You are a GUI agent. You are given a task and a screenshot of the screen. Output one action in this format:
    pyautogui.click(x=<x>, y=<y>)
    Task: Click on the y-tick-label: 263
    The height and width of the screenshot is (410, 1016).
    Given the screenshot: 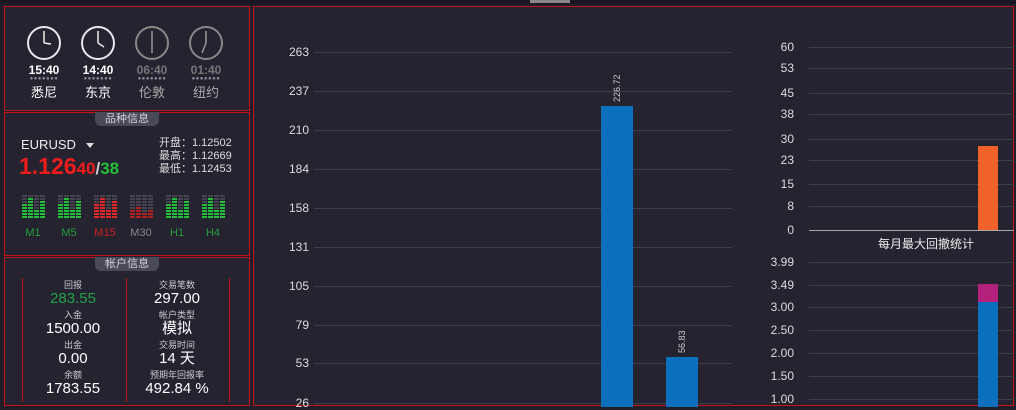 What is the action you would take?
    pyautogui.click(x=298, y=52)
    